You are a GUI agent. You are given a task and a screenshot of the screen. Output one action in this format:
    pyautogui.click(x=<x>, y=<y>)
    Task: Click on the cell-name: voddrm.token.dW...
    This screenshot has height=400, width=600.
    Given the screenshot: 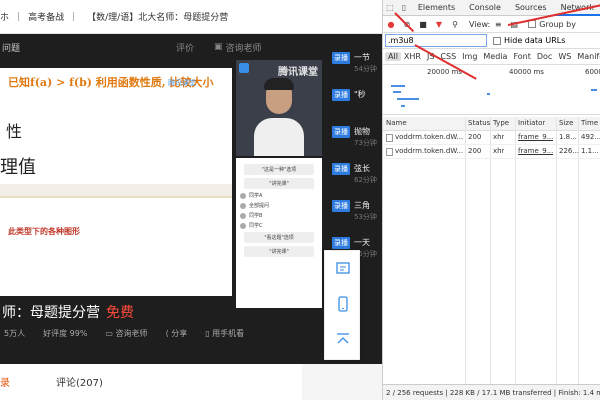 What is the action you would take?
    pyautogui.click(x=429, y=151)
    